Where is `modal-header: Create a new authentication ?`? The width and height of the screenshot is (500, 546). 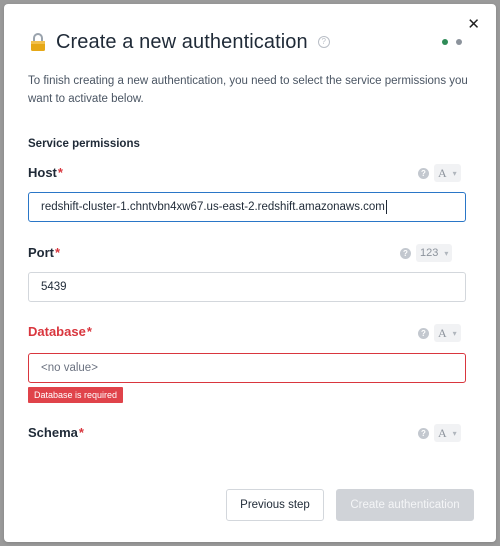 modal-header: Create a new authentication ? is located at coordinates (179, 42).